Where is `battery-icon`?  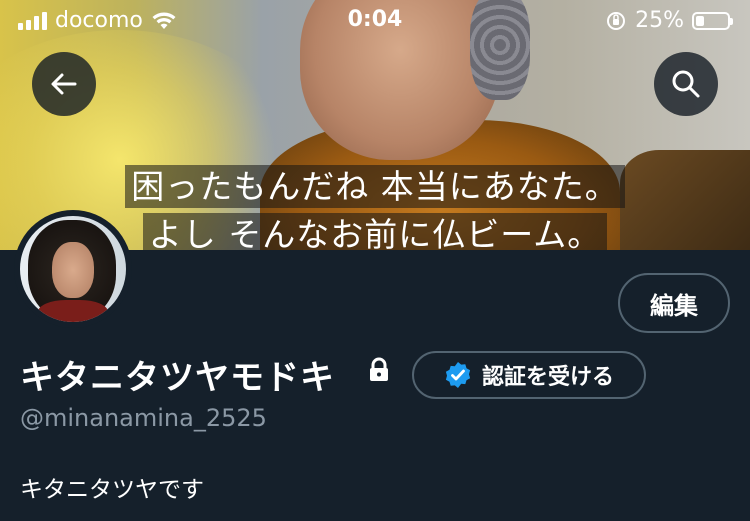
battery-icon is located at coordinates (712, 20).